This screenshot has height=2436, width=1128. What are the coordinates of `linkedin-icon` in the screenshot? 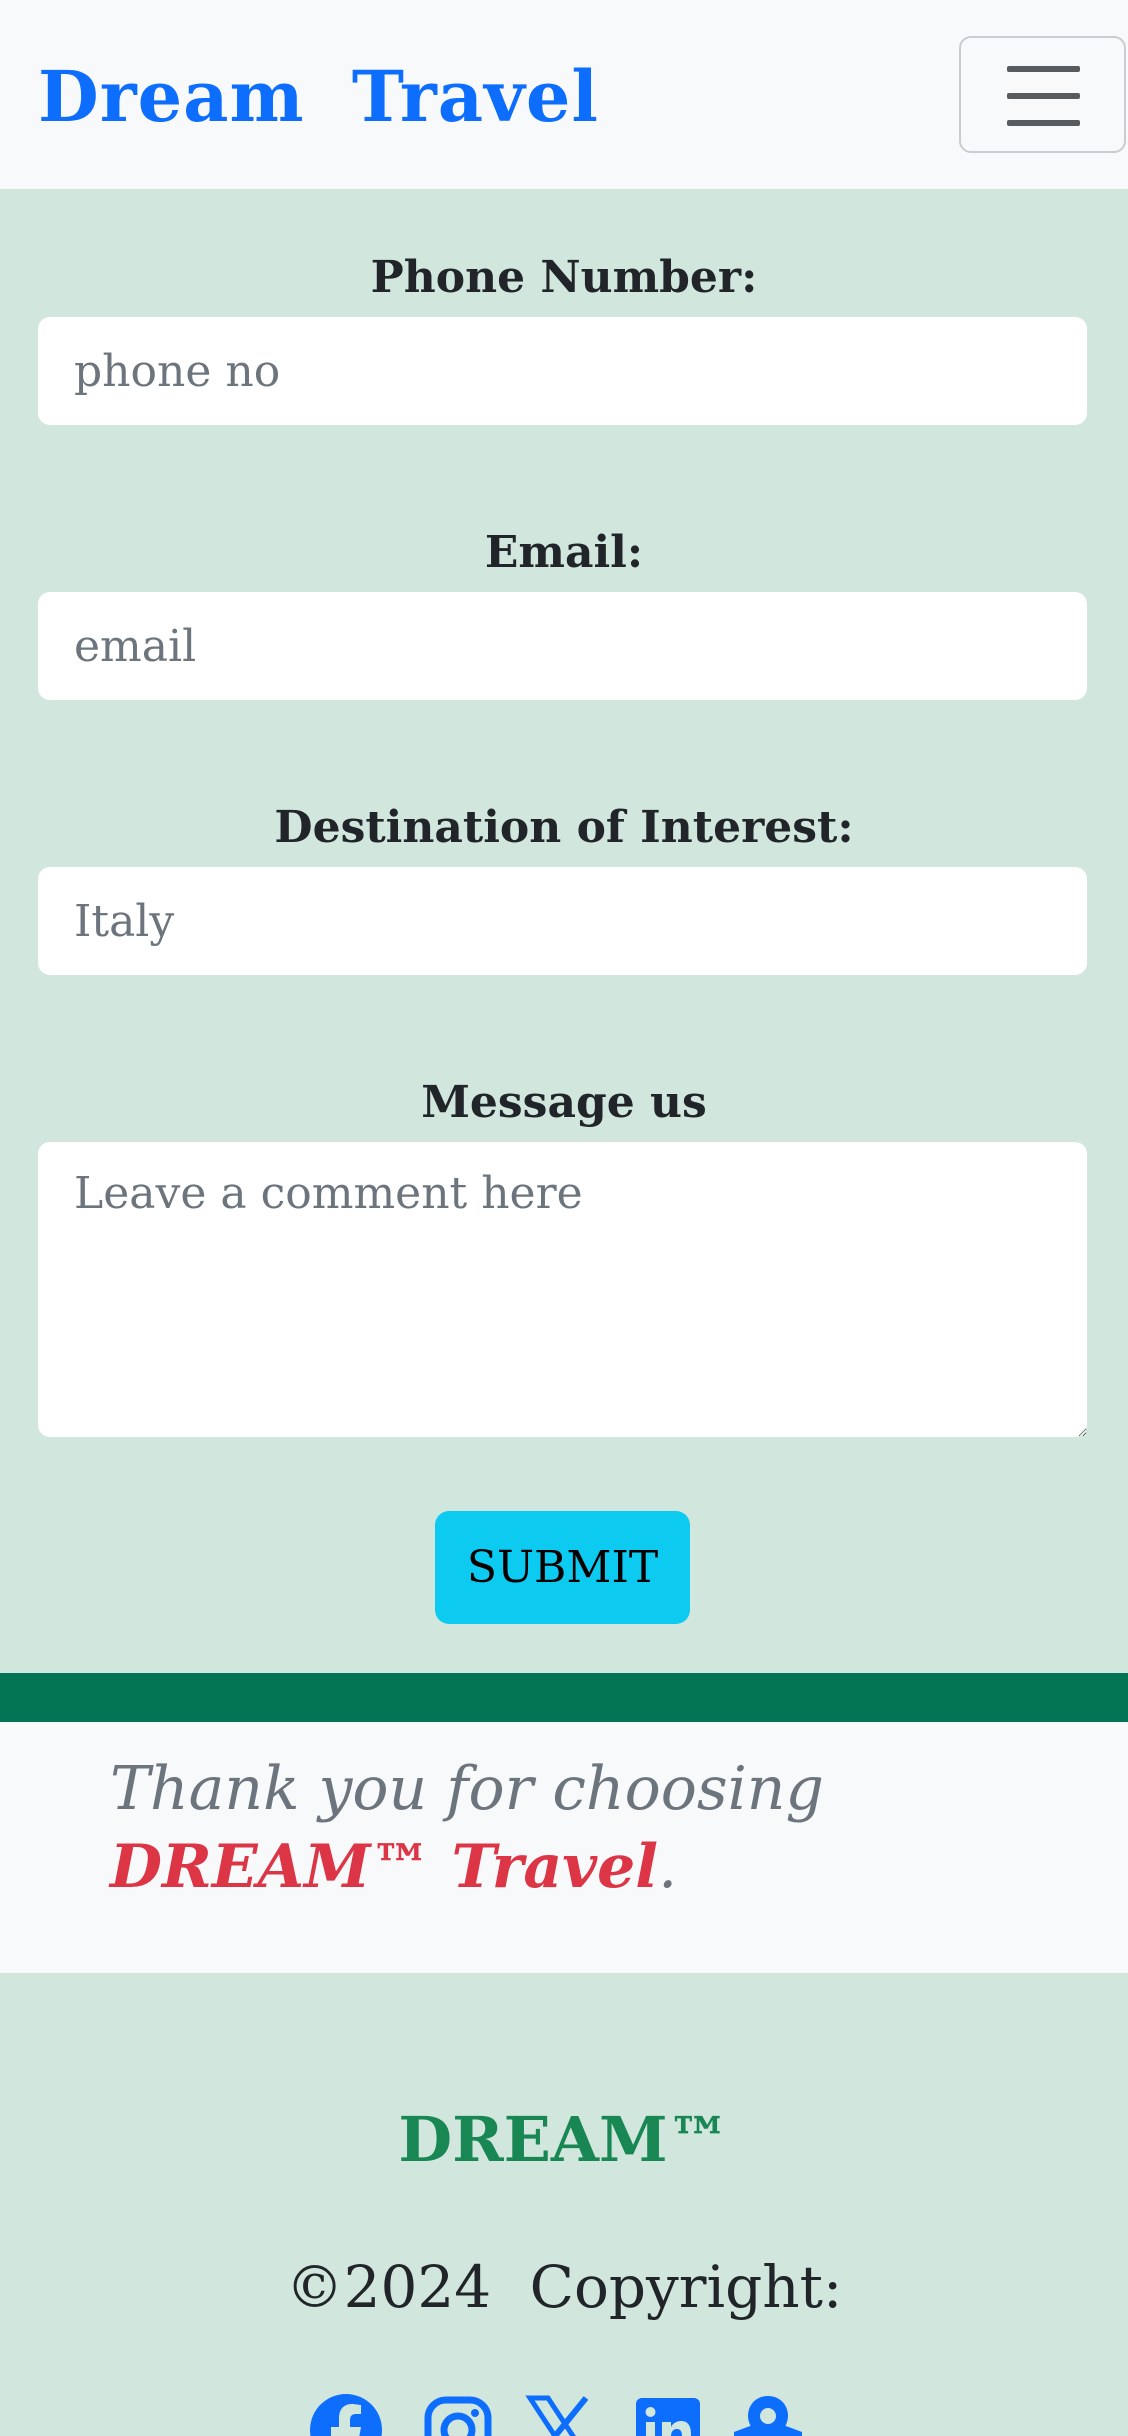 It's located at (670, 2414).